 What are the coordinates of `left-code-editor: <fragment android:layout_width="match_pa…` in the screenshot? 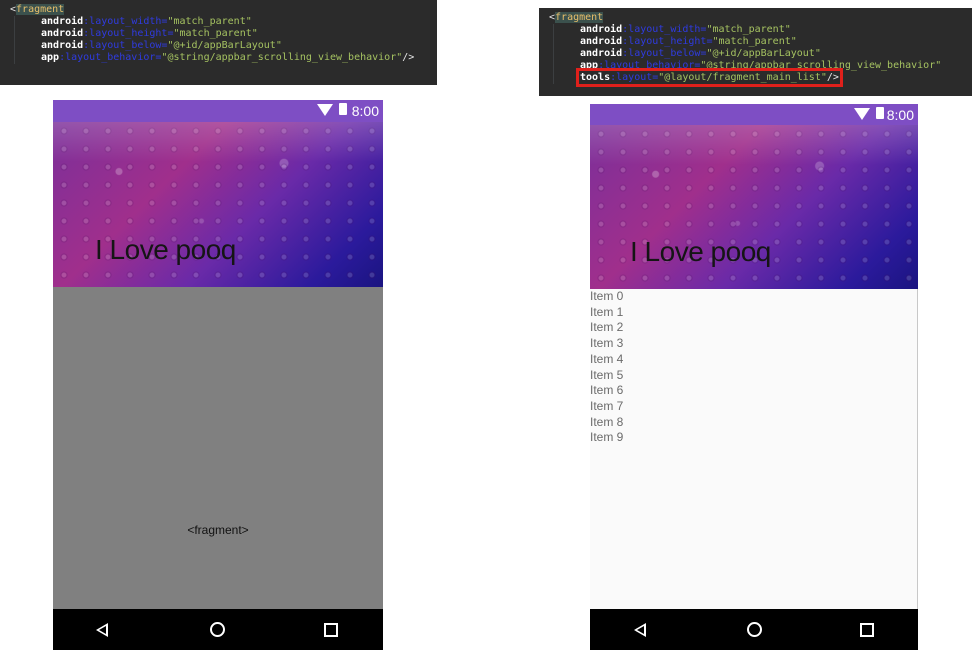 It's located at (218, 42).